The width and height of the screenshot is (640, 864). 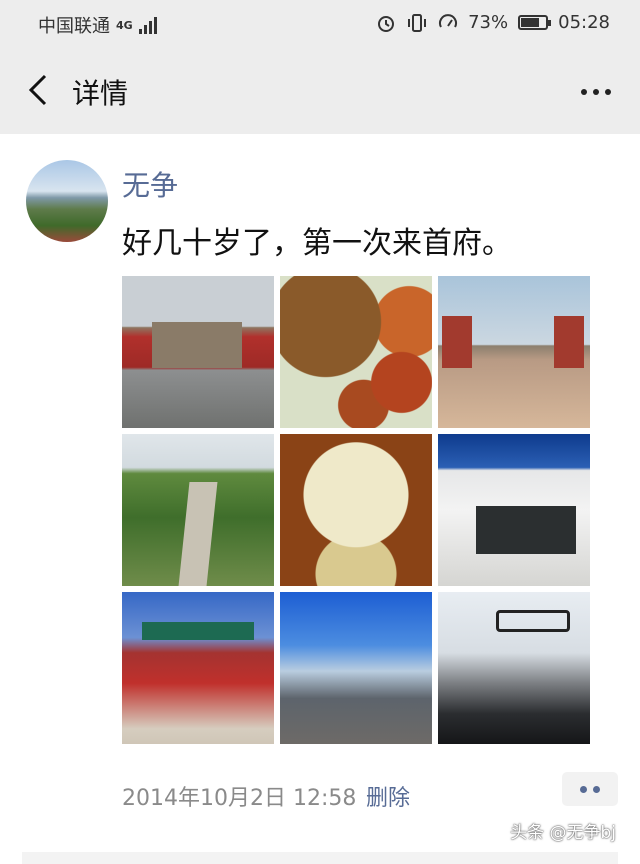 I want to click on clock: 05:28, so click(x=584, y=22).